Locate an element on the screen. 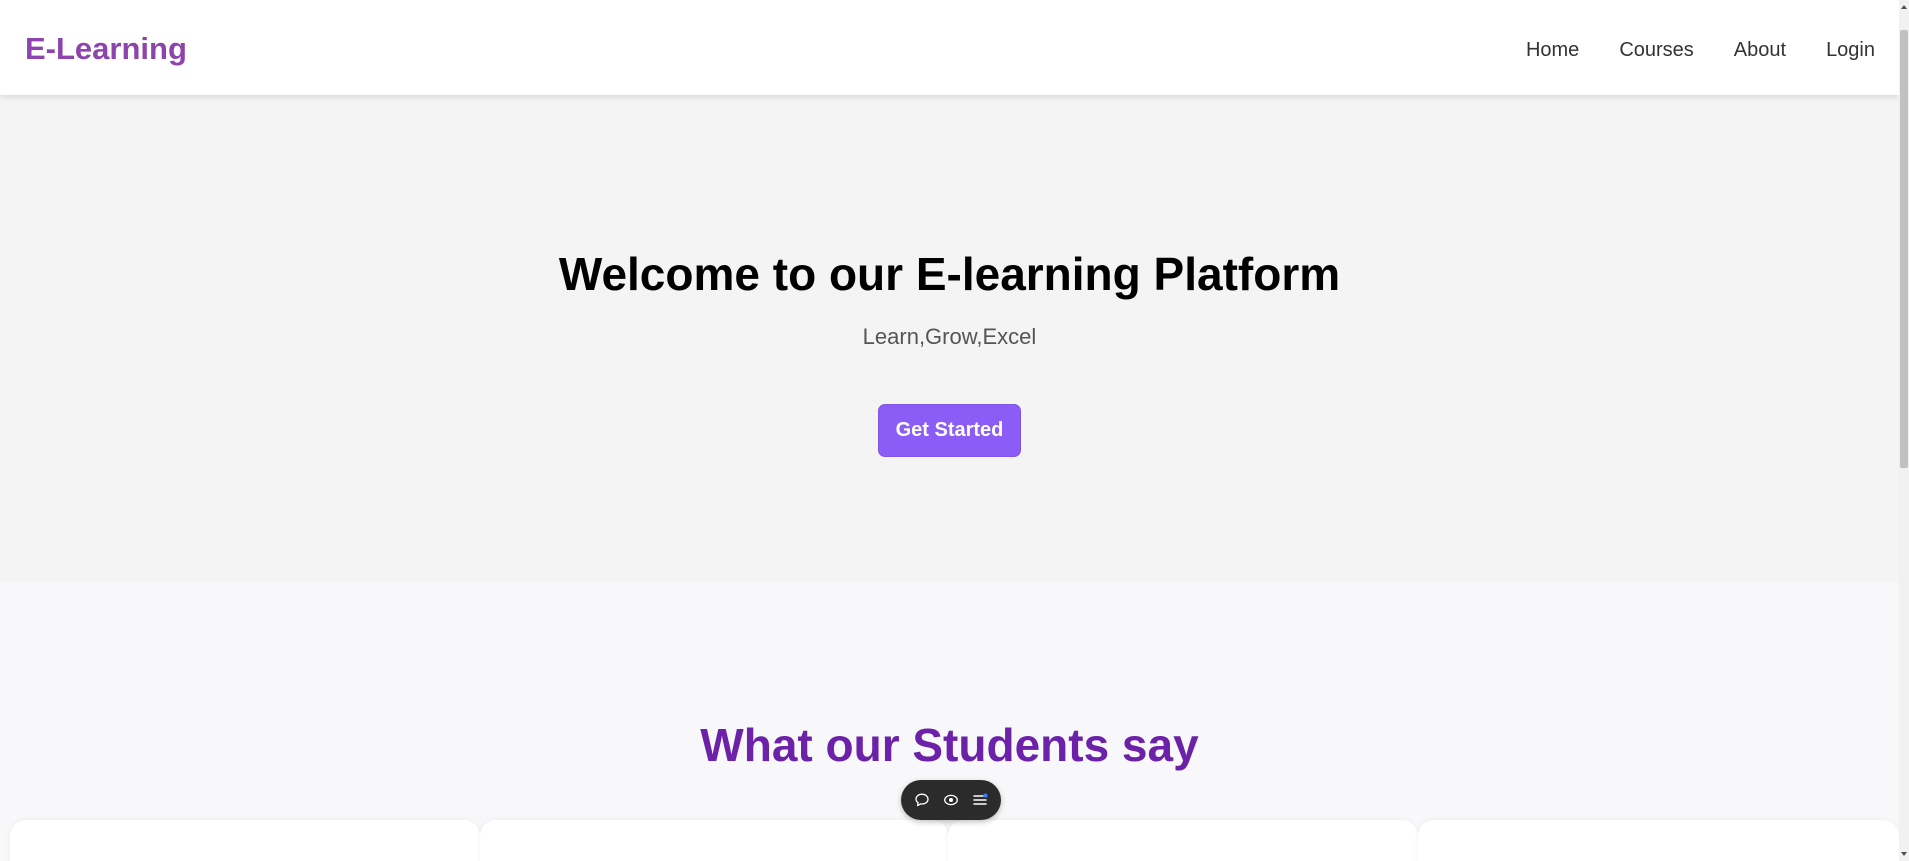 The height and width of the screenshot is (861, 1909). nav-link-home: Home is located at coordinates (1552, 50).